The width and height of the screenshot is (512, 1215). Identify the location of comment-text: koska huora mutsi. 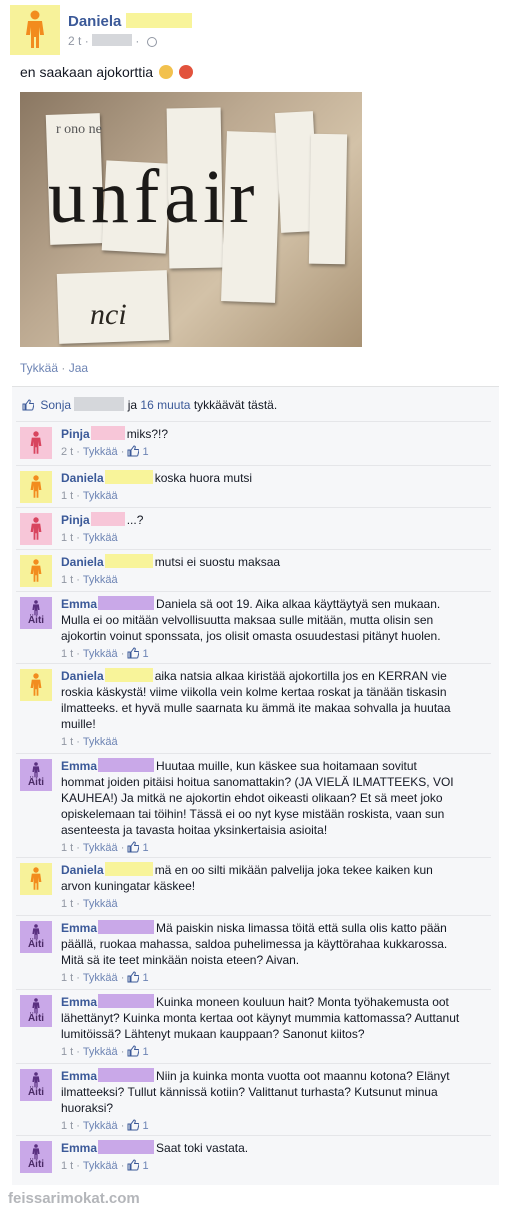
(203, 478).